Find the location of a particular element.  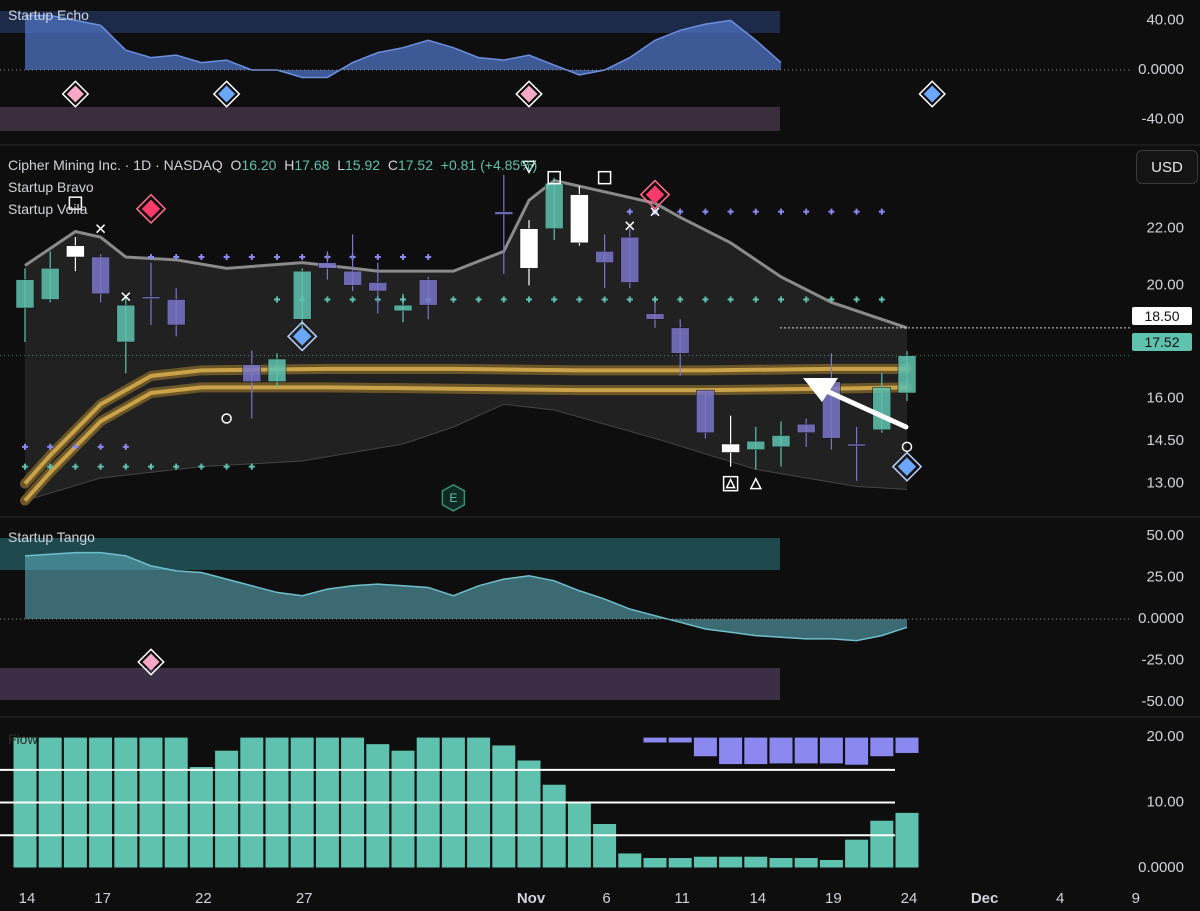

flow-title: Flow is located at coordinates (23, 739).